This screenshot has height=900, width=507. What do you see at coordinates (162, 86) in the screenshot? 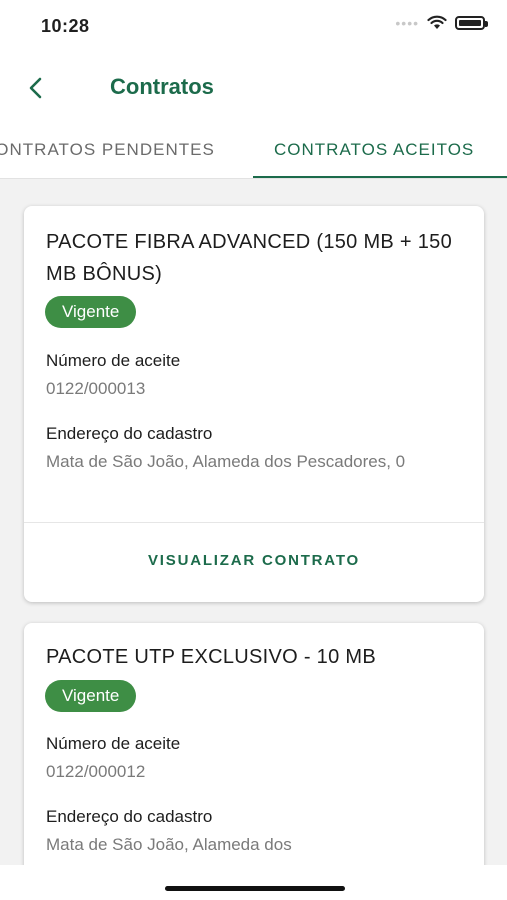
I see `page-title: Contratos` at bounding box center [162, 86].